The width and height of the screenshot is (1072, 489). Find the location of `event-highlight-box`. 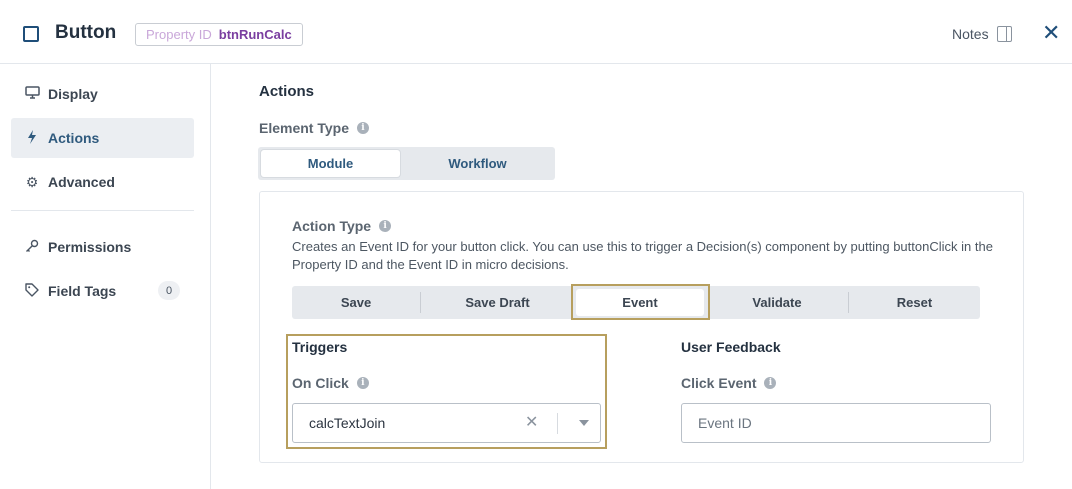

event-highlight-box is located at coordinates (640, 302).